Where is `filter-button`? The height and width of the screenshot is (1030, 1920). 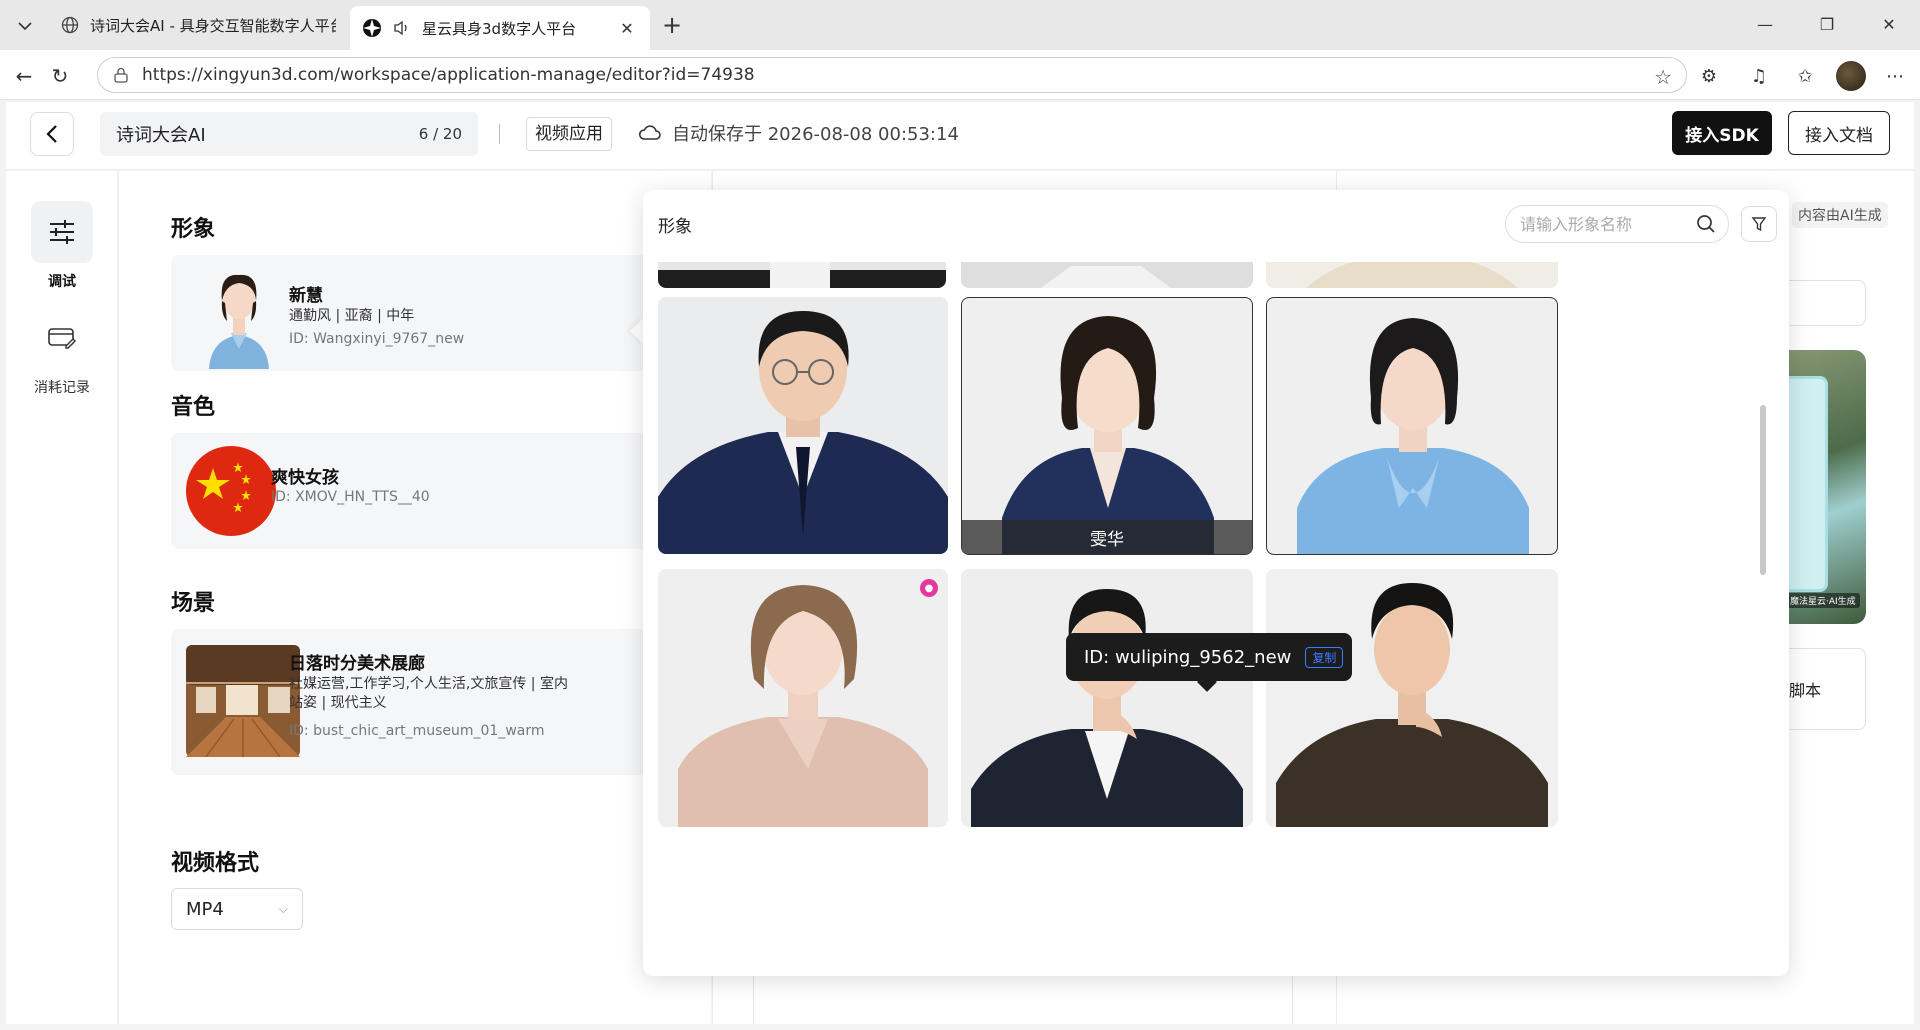
filter-button is located at coordinates (1759, 224).